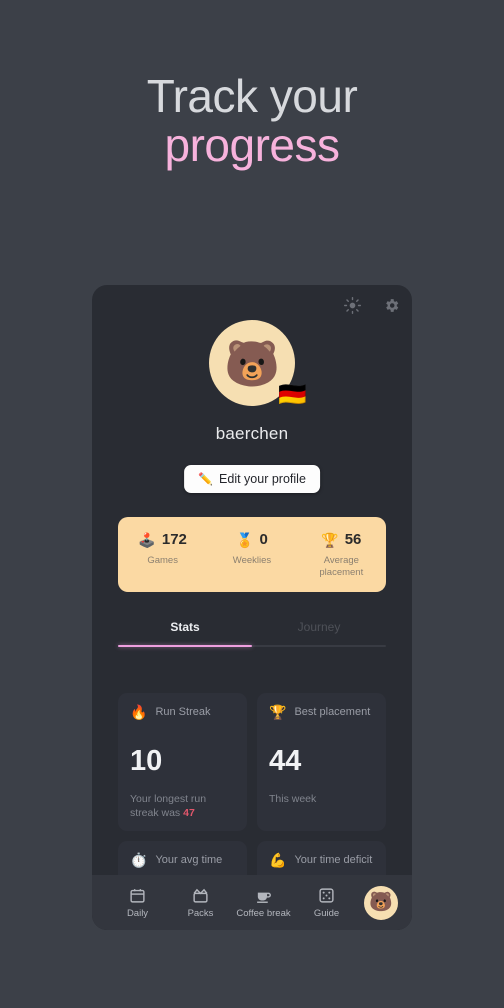 The width and height of the screenshot is (504, 1008). Describe the element at coordinates (341, 566) in the screenshot. I see `summary-stat-label: Average placement` at that location.